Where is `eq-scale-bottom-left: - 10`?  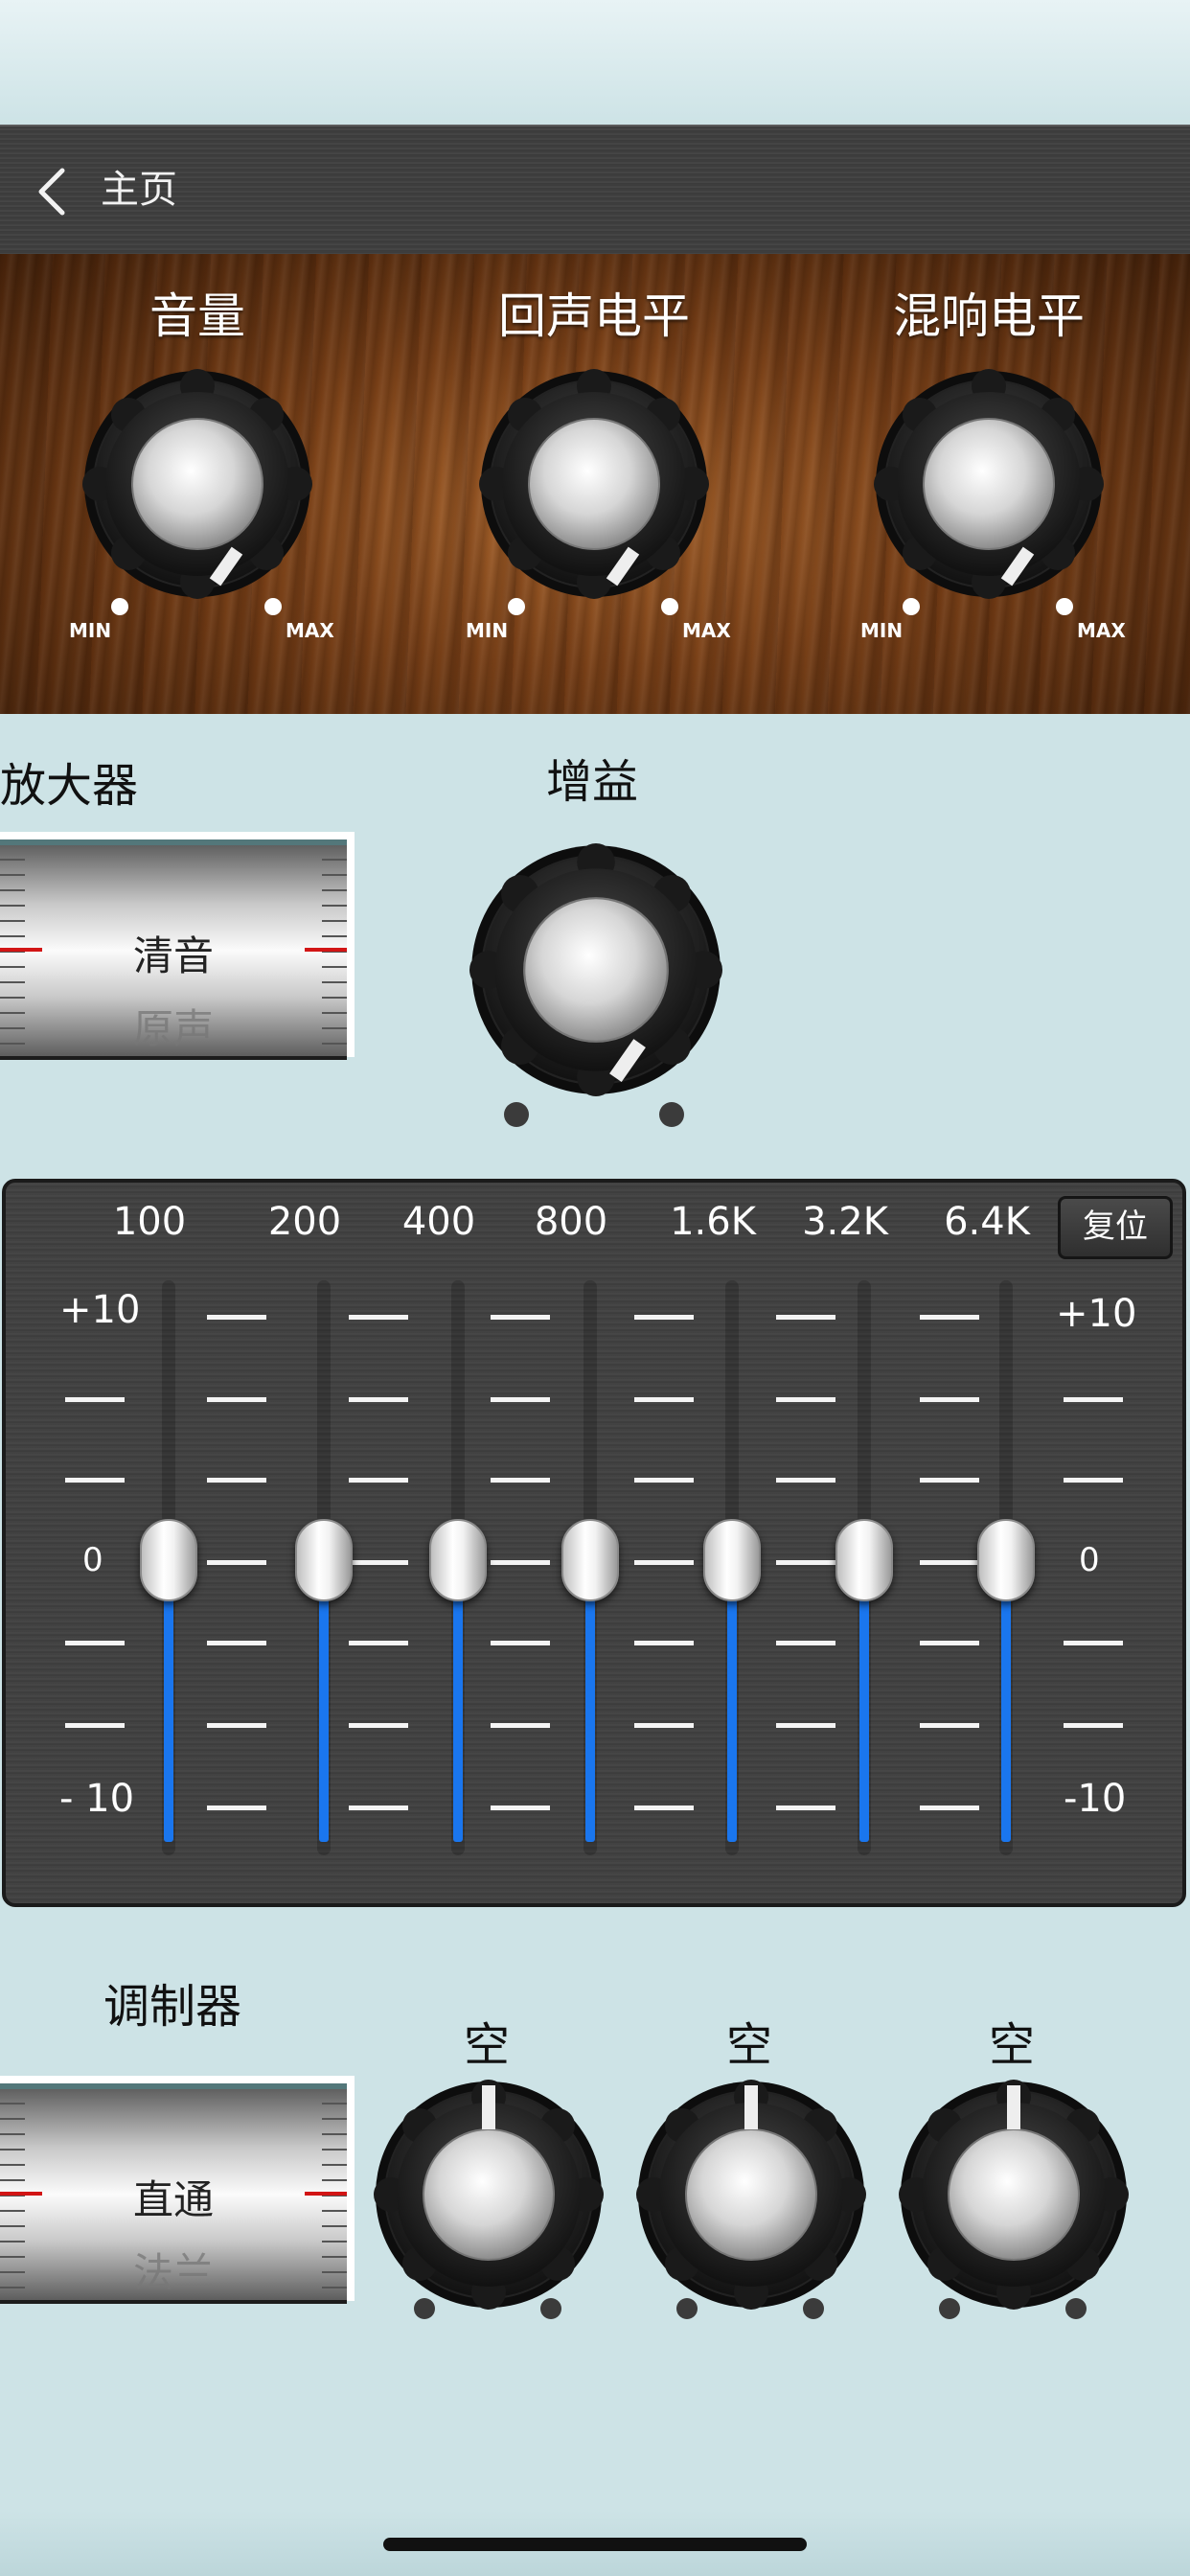
eq-scale-bottom-left: - 10 is located at coordinates (97, 1799).